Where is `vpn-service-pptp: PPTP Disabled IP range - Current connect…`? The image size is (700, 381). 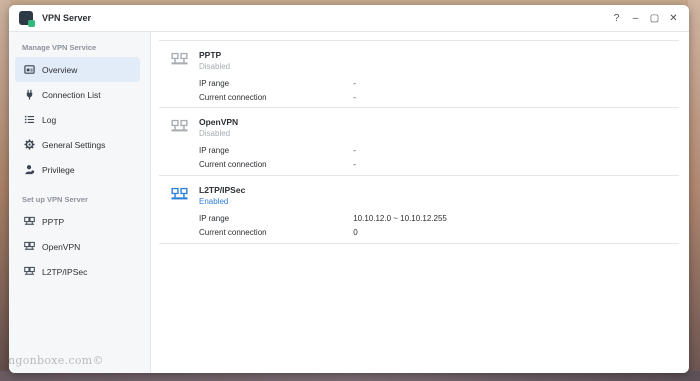 vpn-service-pptp: PPTP Disabled IP range - Current connect… is located at coordinates (419, 74).